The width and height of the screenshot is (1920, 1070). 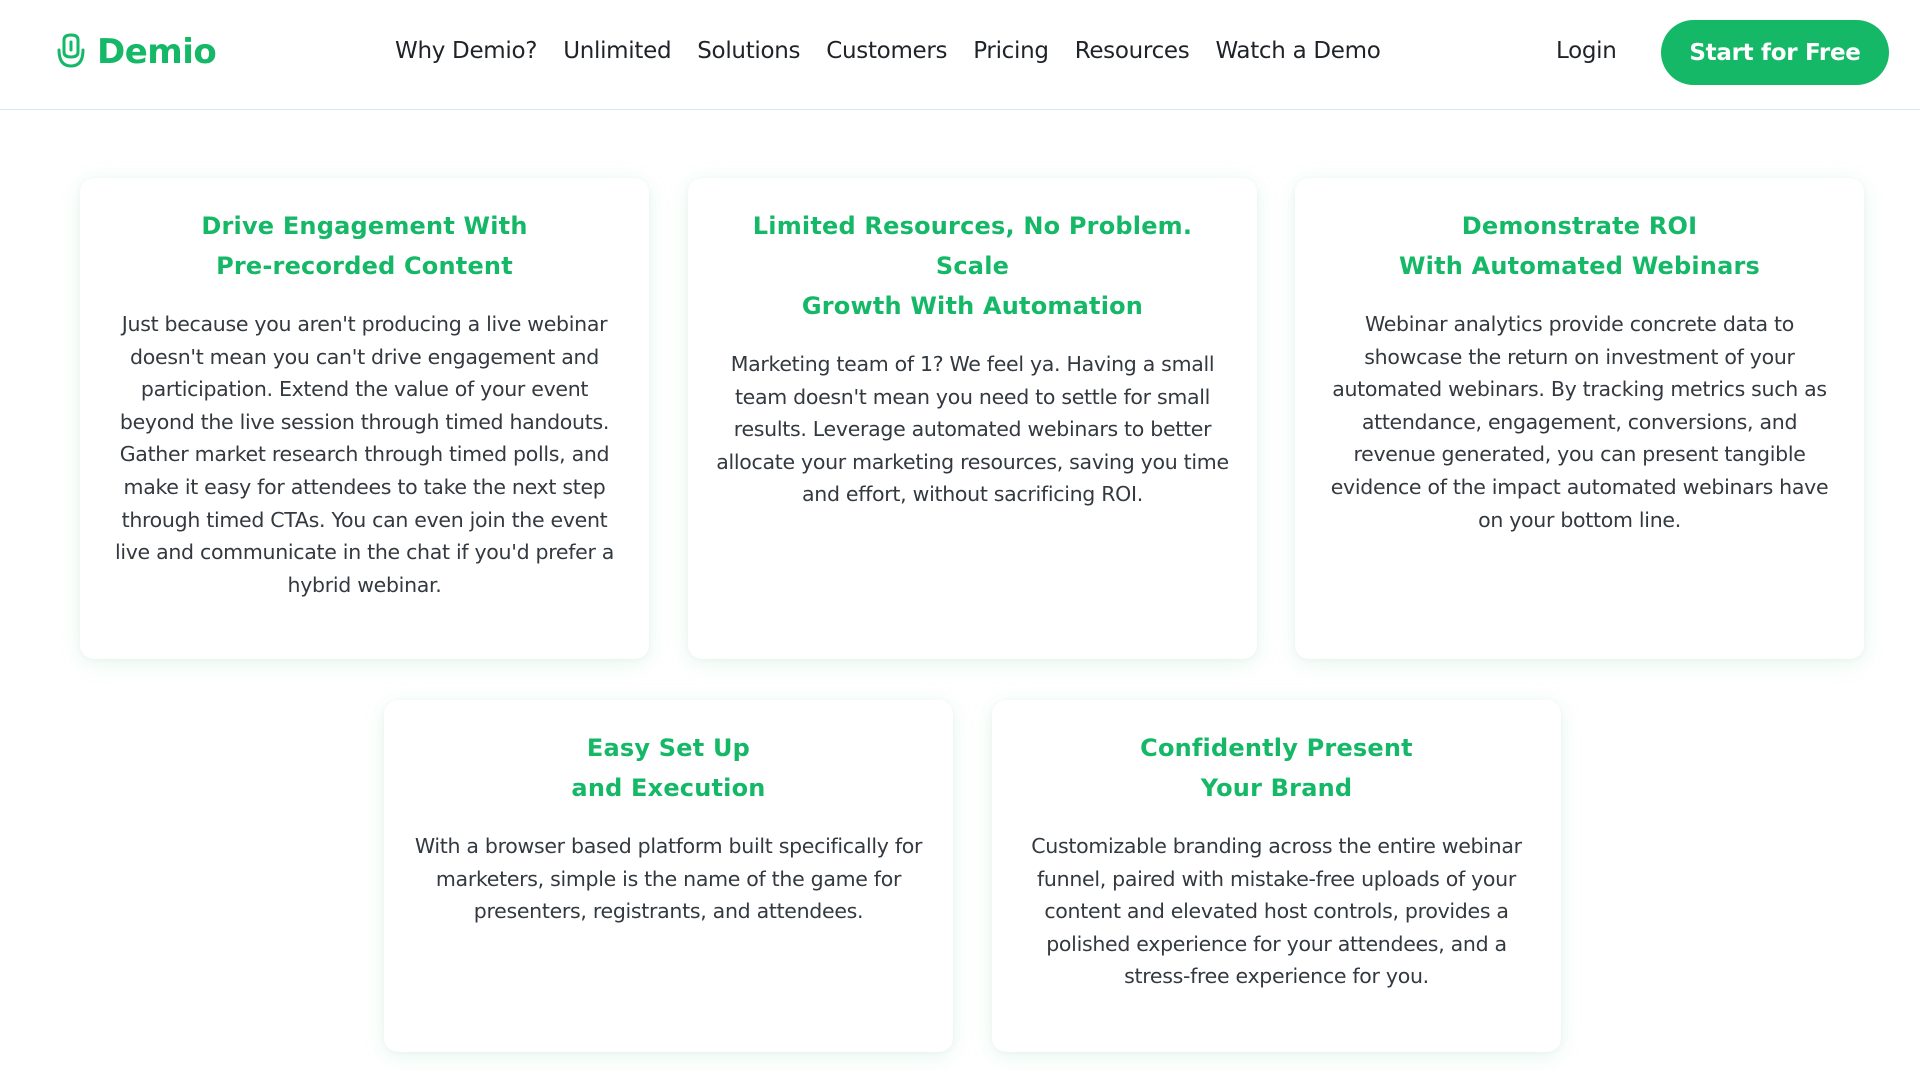 I want to click on nav-item-unlimited: Unlimited, so click(x=617, y=51).